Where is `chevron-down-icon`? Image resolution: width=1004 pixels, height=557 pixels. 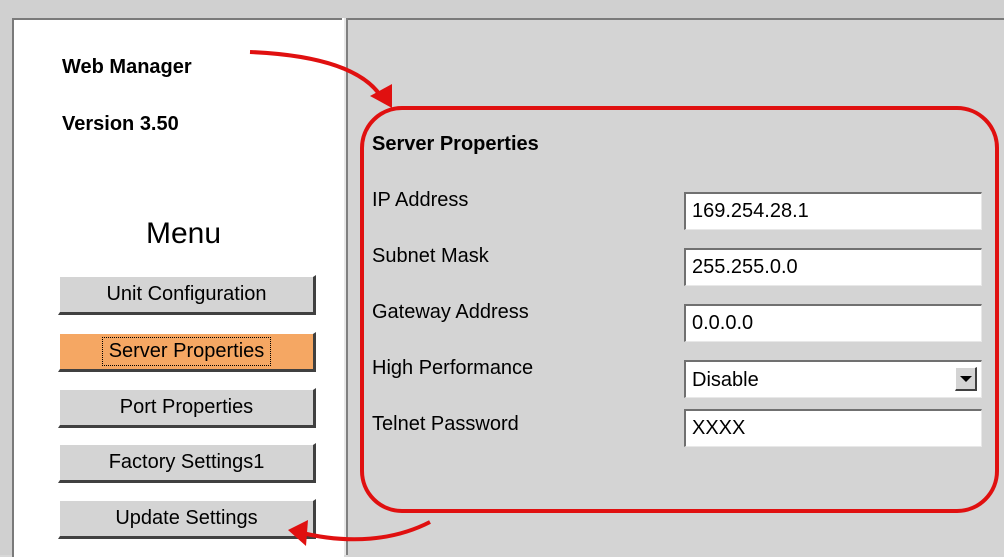
chevron-down-icon is located at coordinates (966, 379).